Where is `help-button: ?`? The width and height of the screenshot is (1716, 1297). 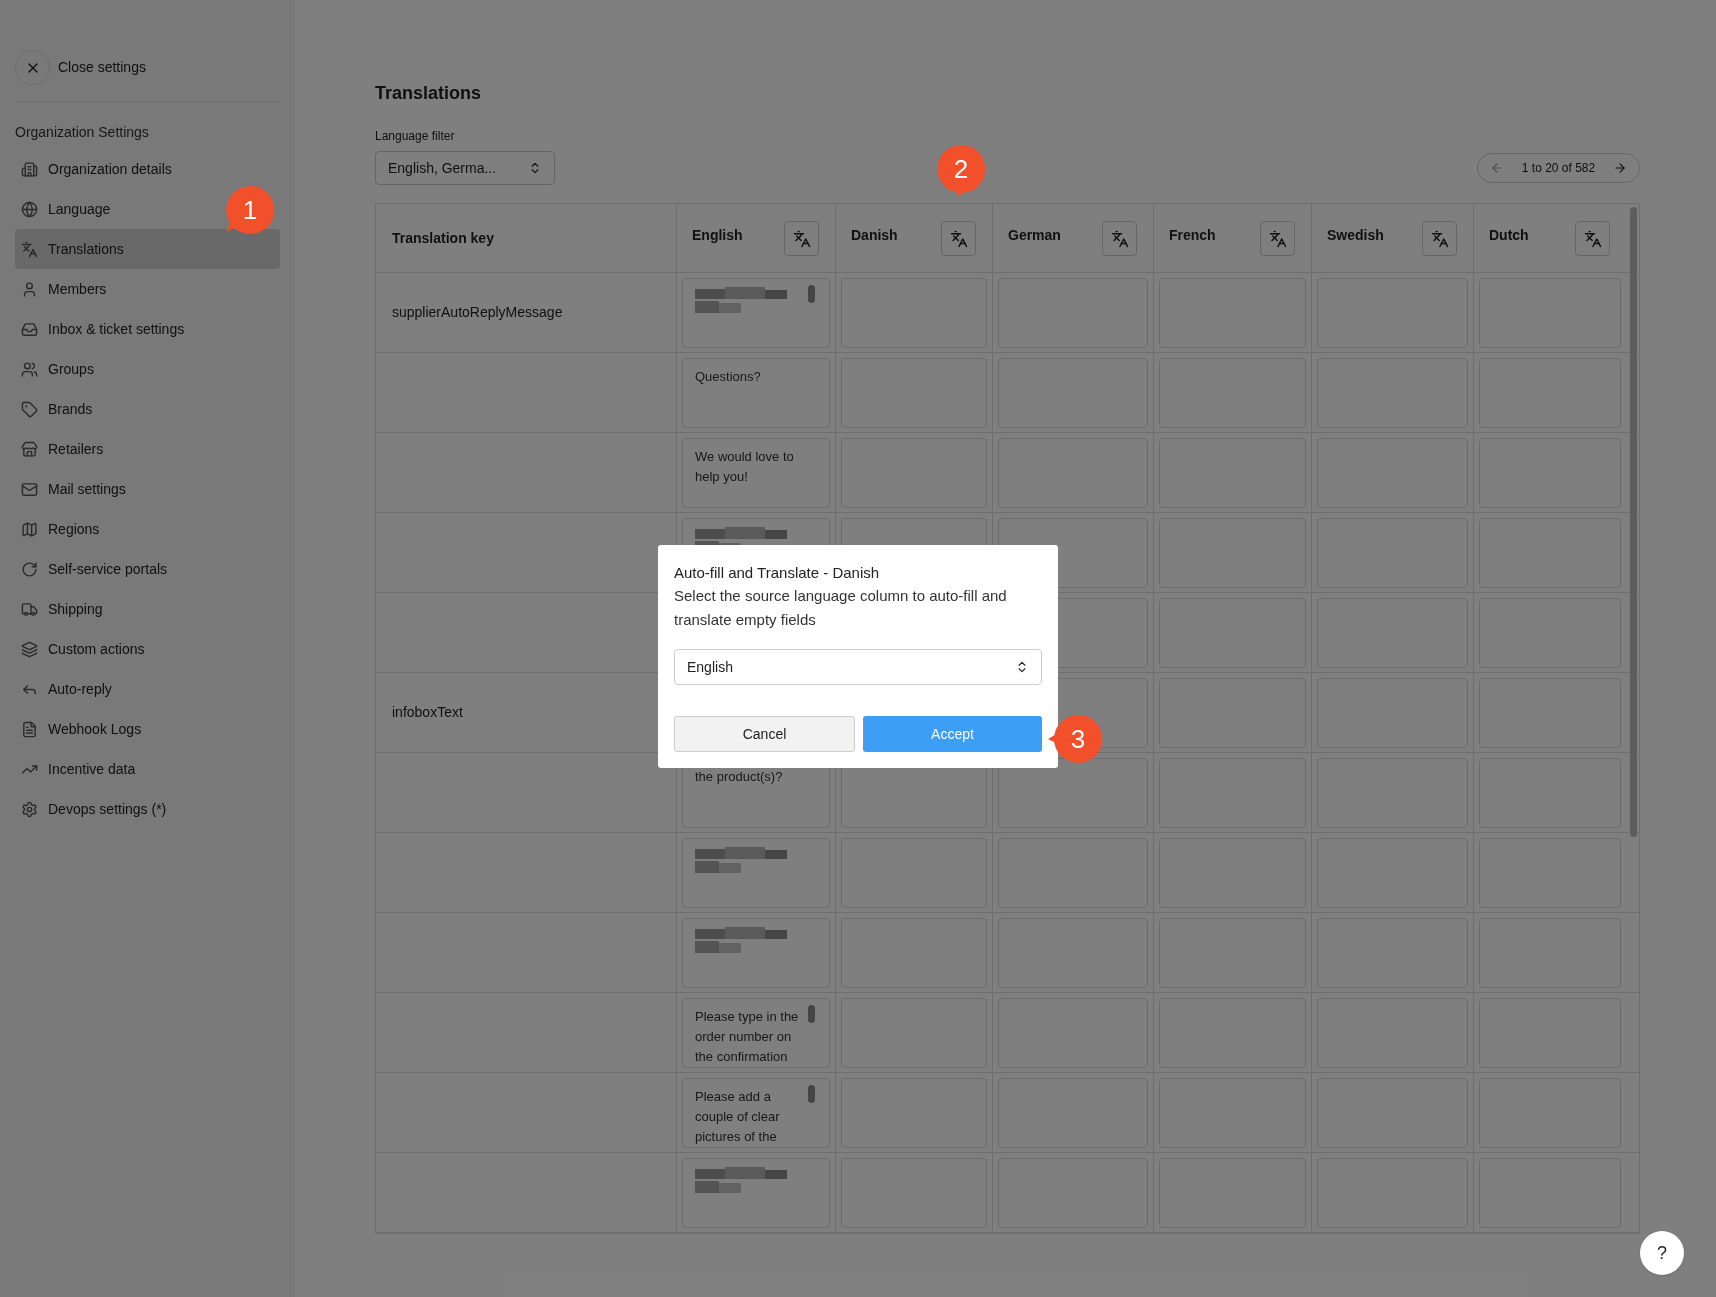 help-button: ? is located at coordinates (1662, 1253).